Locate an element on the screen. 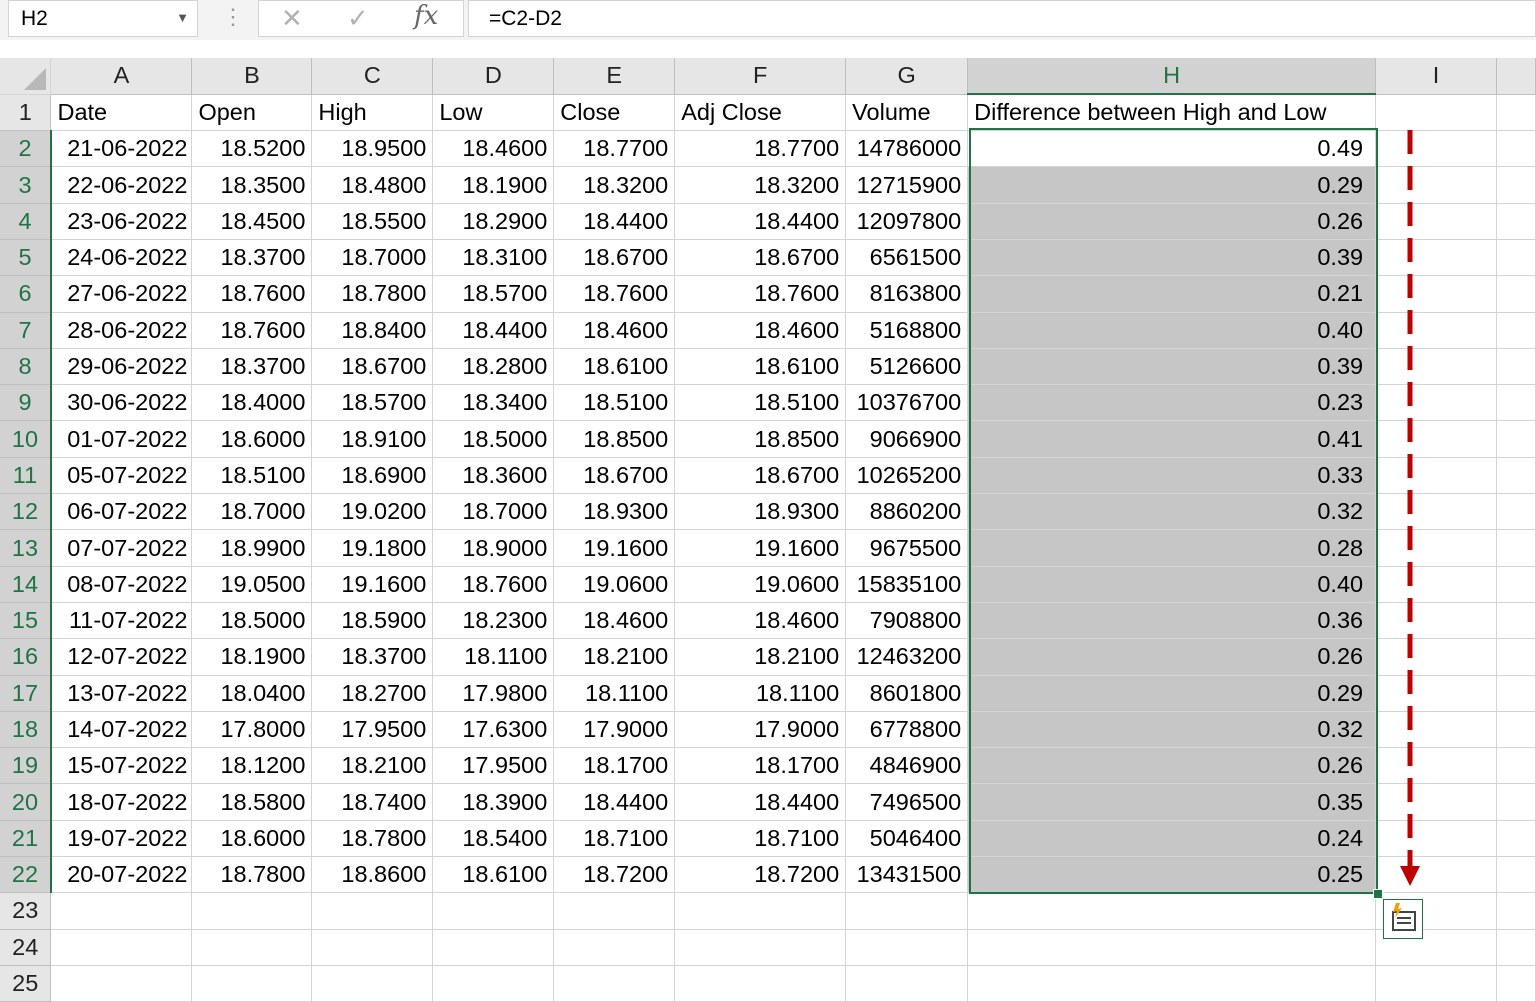 The width and height of the screenshot is (1536, 1002). close-cell: 18.1100 is located at coordinates (614, 693).